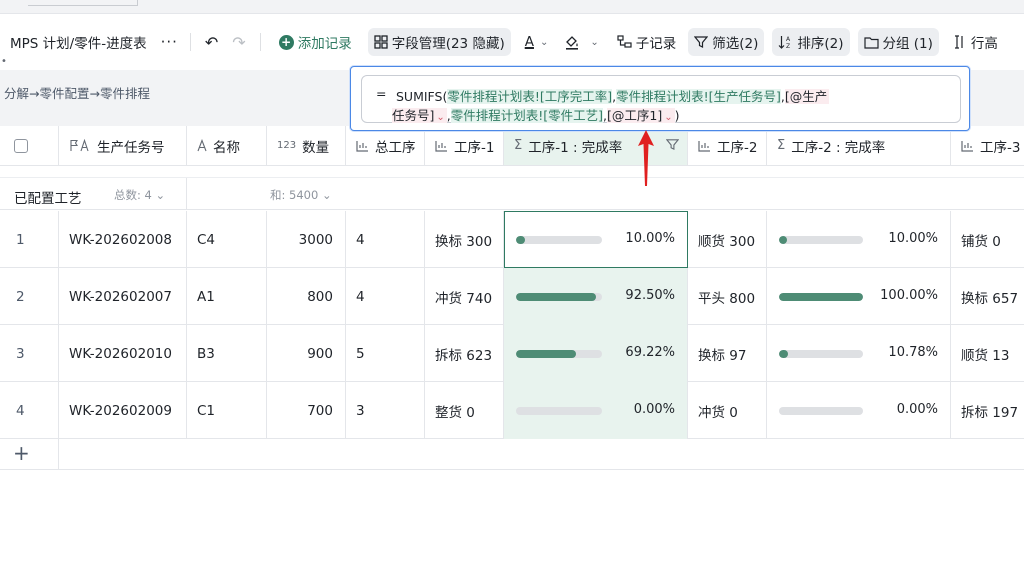 This screenshot has height=569, width=1024. What do you see at coordinates (575, 147) in the screenshot?
I see `column-label: 工序-1 : 完成率` at bounding box center [575, 147].